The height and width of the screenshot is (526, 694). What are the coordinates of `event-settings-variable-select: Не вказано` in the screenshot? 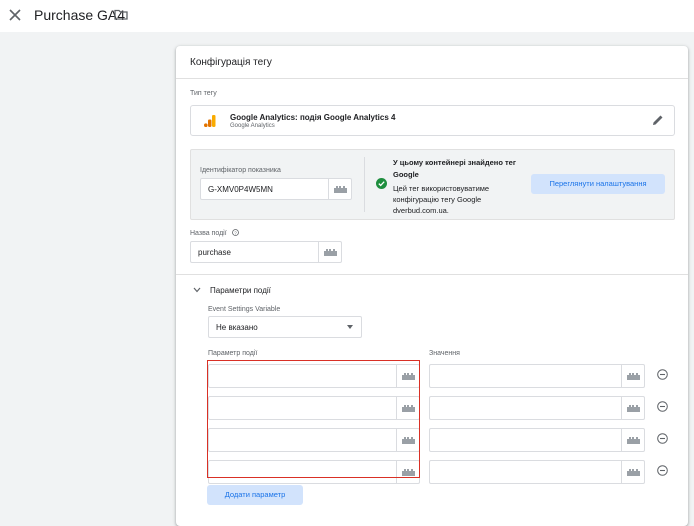 It's located at (285, 327).